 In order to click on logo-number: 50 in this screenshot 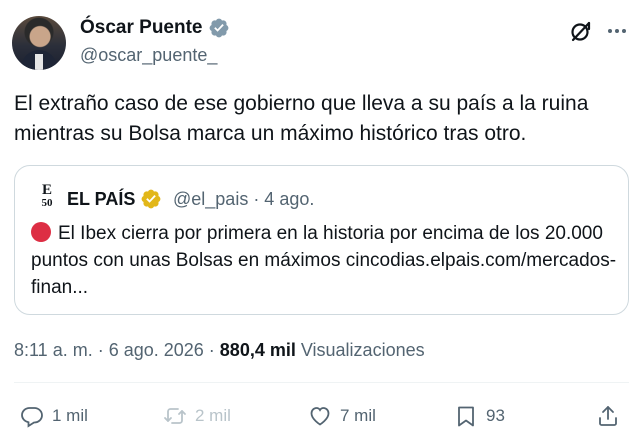, I will do `click(47, 203)`.